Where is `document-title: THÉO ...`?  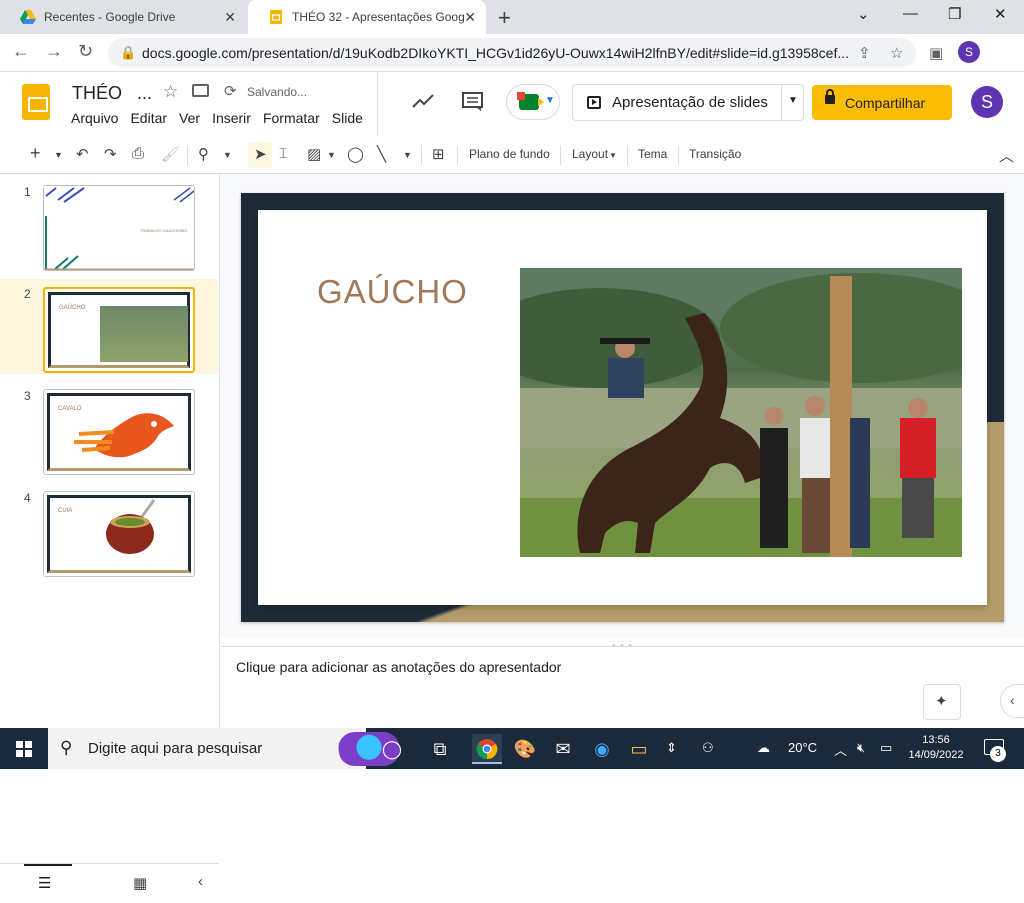 document-title: THÉO ... is located at coordinates (112, 93).